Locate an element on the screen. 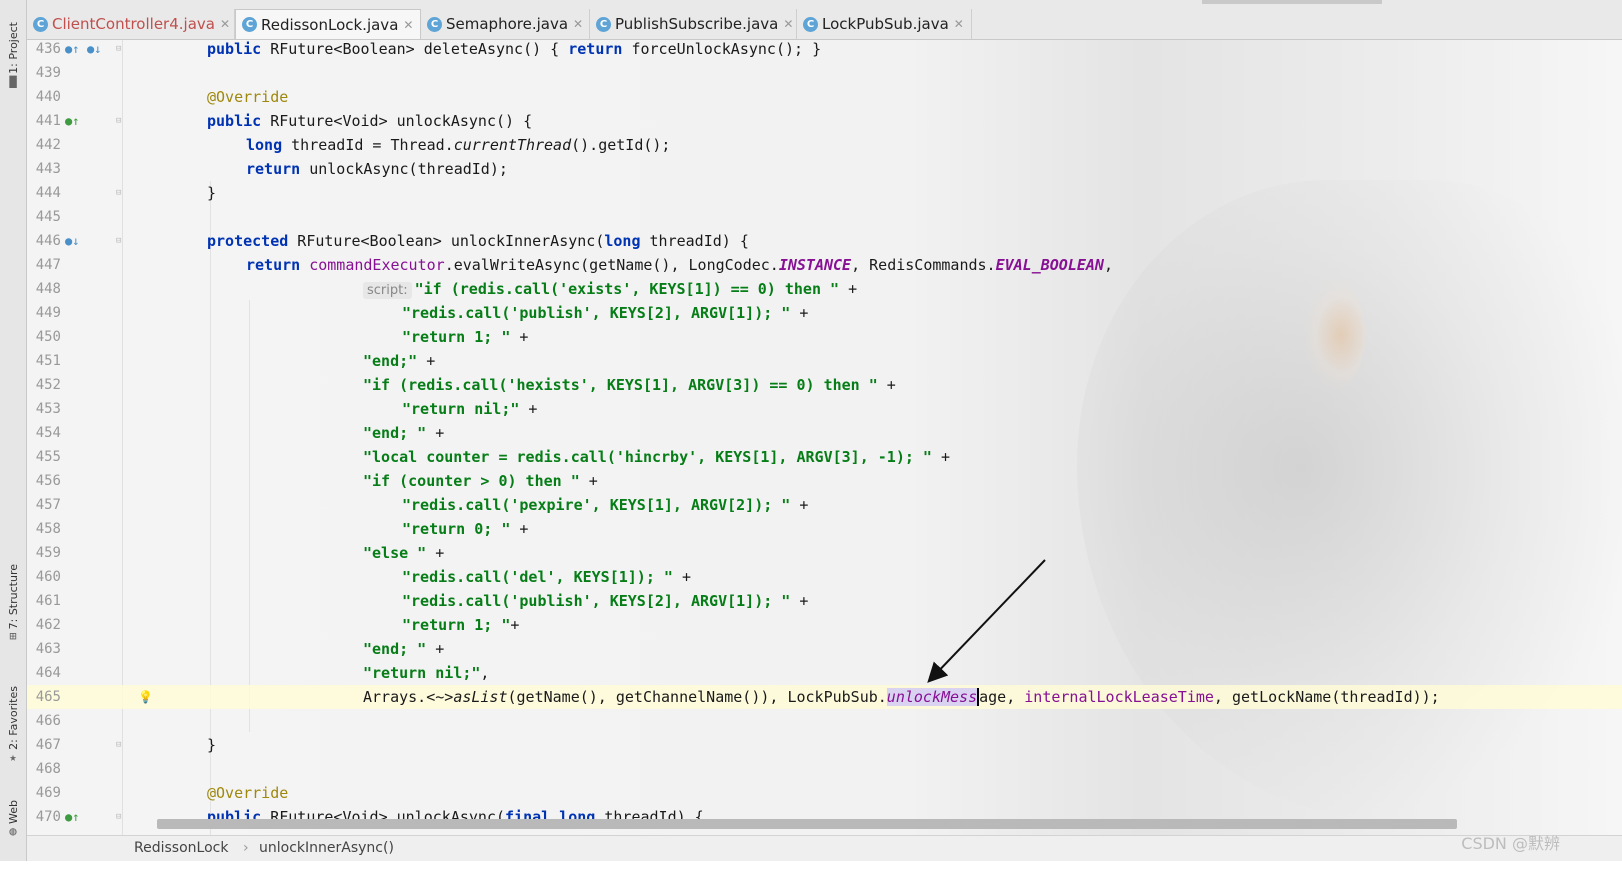 This screenshot has width=1622, height=890. tab-semaphore: C Semaphore.java ✕ is located at coordinates (505, 24).